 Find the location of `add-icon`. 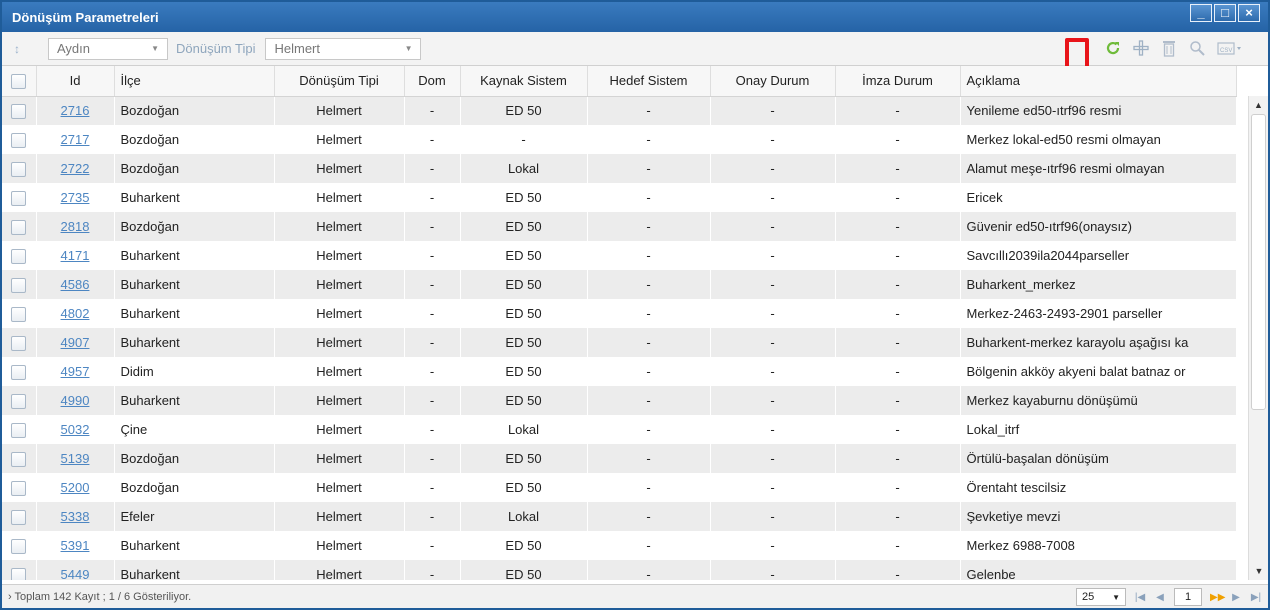

add-icon is located at coordinates (1141, 48).